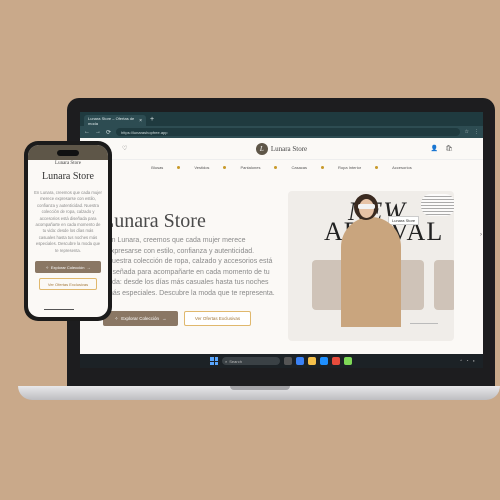  What do you see at coordinates (201, 167) in the screenshot?
I see `nav-item-vestidos: Vestidos` at bounding box center [201, 167].